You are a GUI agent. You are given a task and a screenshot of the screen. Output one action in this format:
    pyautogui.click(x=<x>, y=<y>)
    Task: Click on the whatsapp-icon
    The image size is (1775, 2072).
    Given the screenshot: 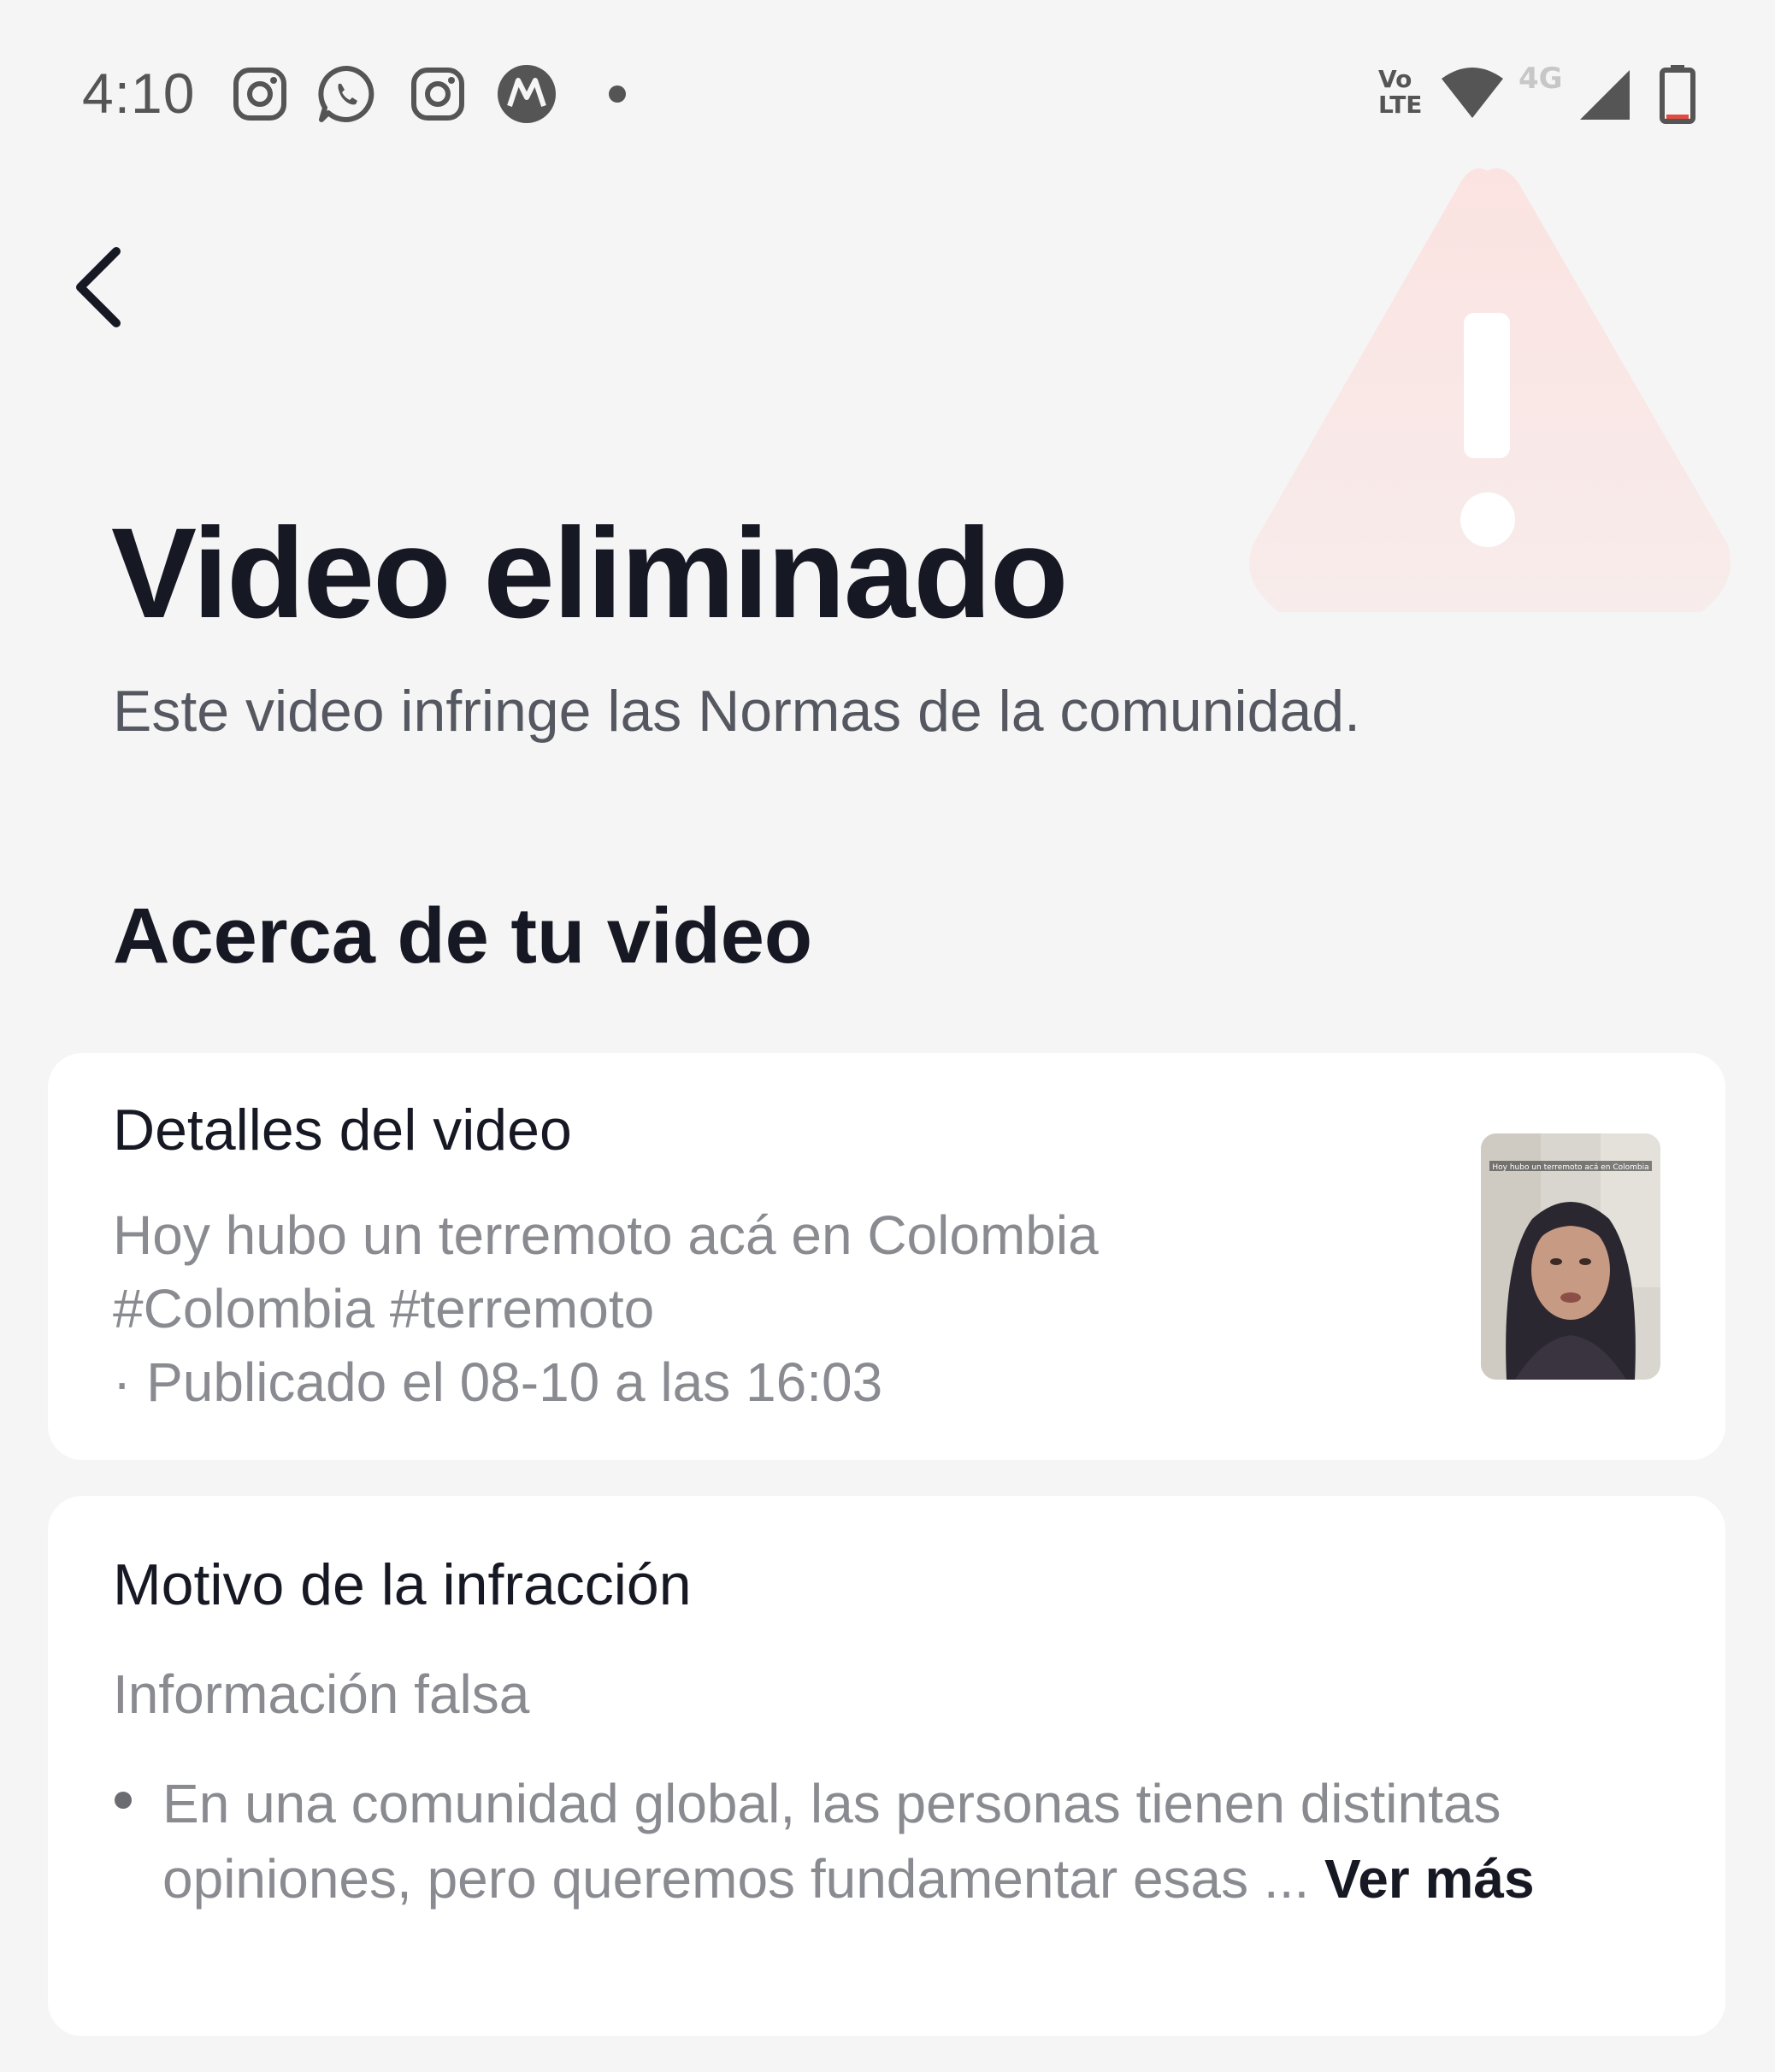 What is the action you would take?
    pyautogui.click(x=347, y=94)
    